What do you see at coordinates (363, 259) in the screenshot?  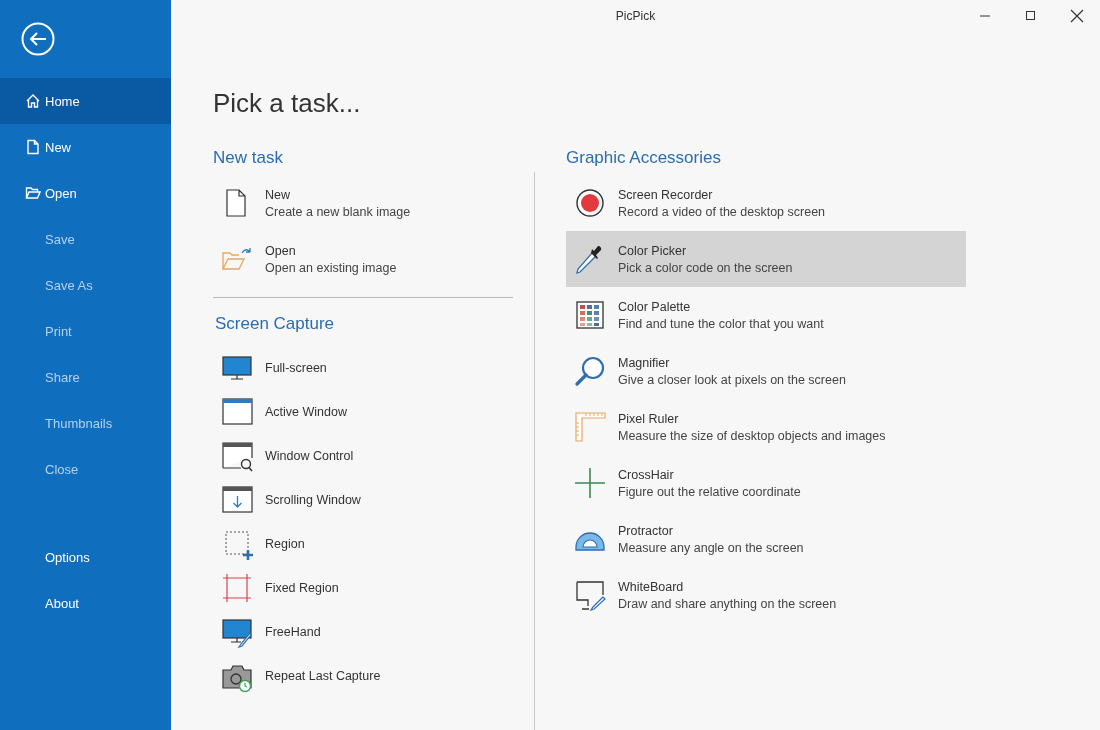 I see `task-item: Open Open an existing image` at bounding box center [363, 259].